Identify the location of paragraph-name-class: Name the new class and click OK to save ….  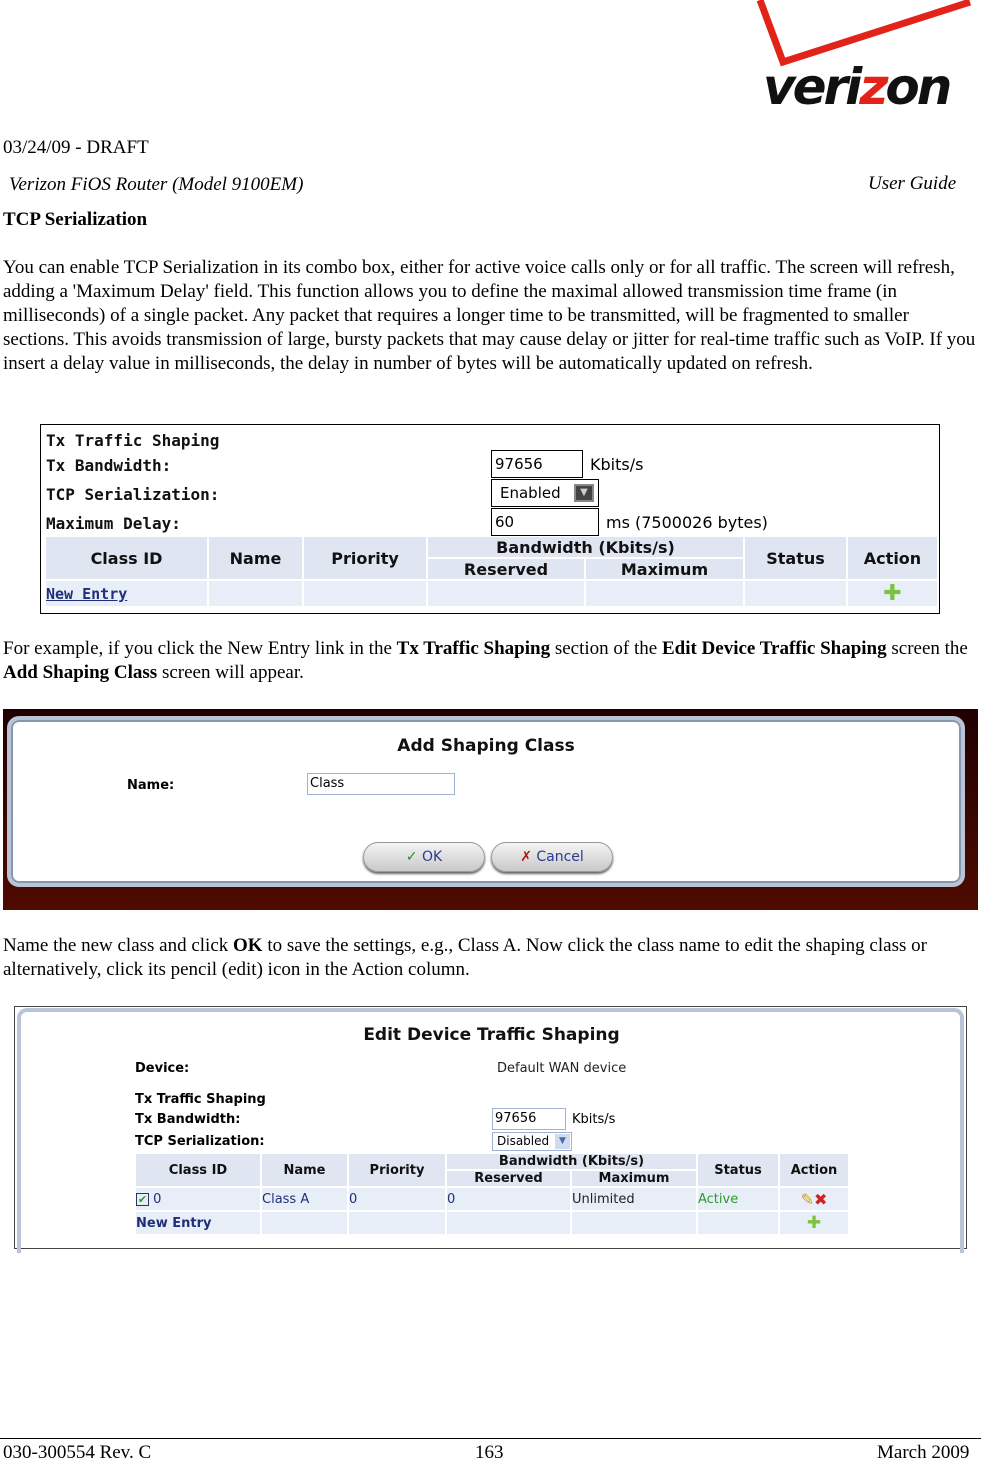
(465, 957).